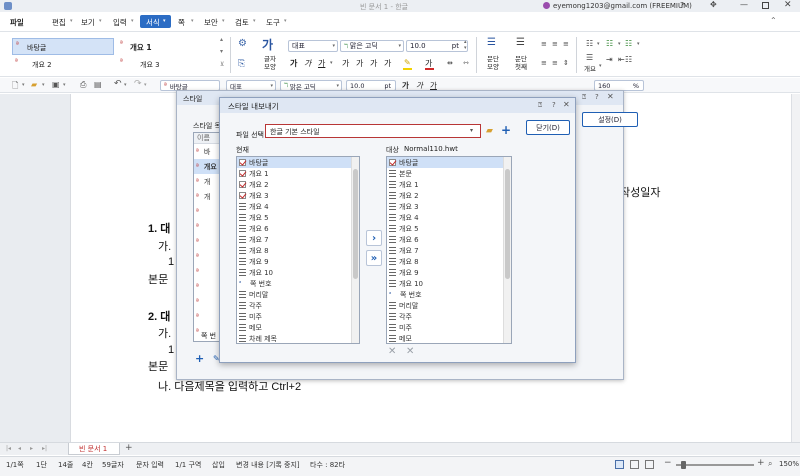  What do you see at coordinates (120, 22) in the screenshot?
I see `menu-insert: 입력` at bounding box center [120, 22].